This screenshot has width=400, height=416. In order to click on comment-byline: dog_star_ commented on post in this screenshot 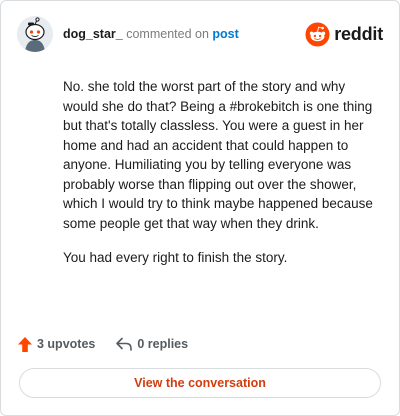, I will do `click(151, 34)`.